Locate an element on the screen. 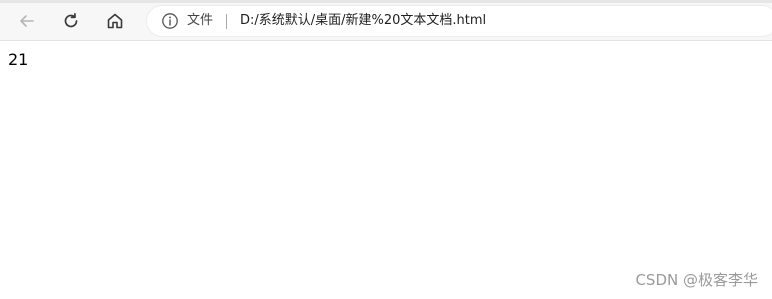  browser-toolbar: 文件 D:/系统默认/桌面/新建%20文本文档.html is located at coordinates (386, 20).